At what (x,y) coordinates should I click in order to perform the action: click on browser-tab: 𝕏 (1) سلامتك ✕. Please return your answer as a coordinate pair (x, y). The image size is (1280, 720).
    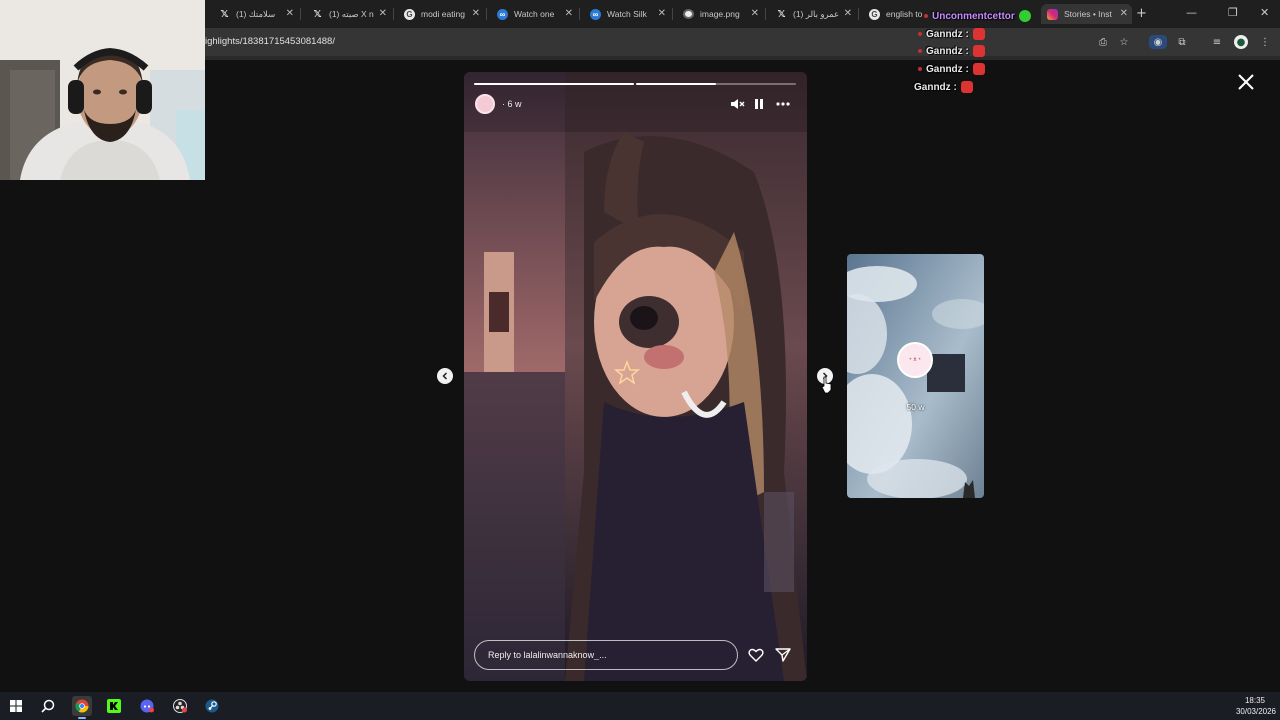
    Looking at the image, I should click on (255, 14).